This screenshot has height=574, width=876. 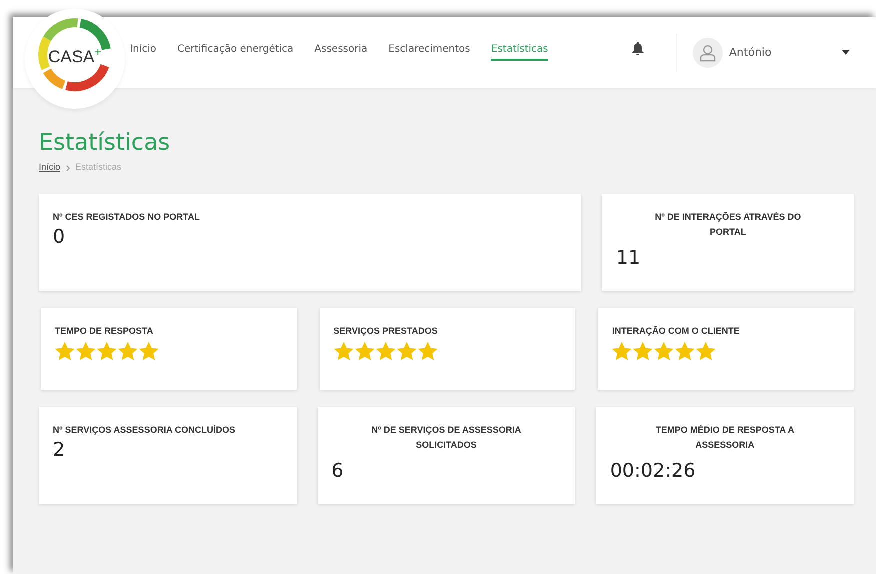 I want to click on nav-link: Certificação energética, so click(x=235, y=50).